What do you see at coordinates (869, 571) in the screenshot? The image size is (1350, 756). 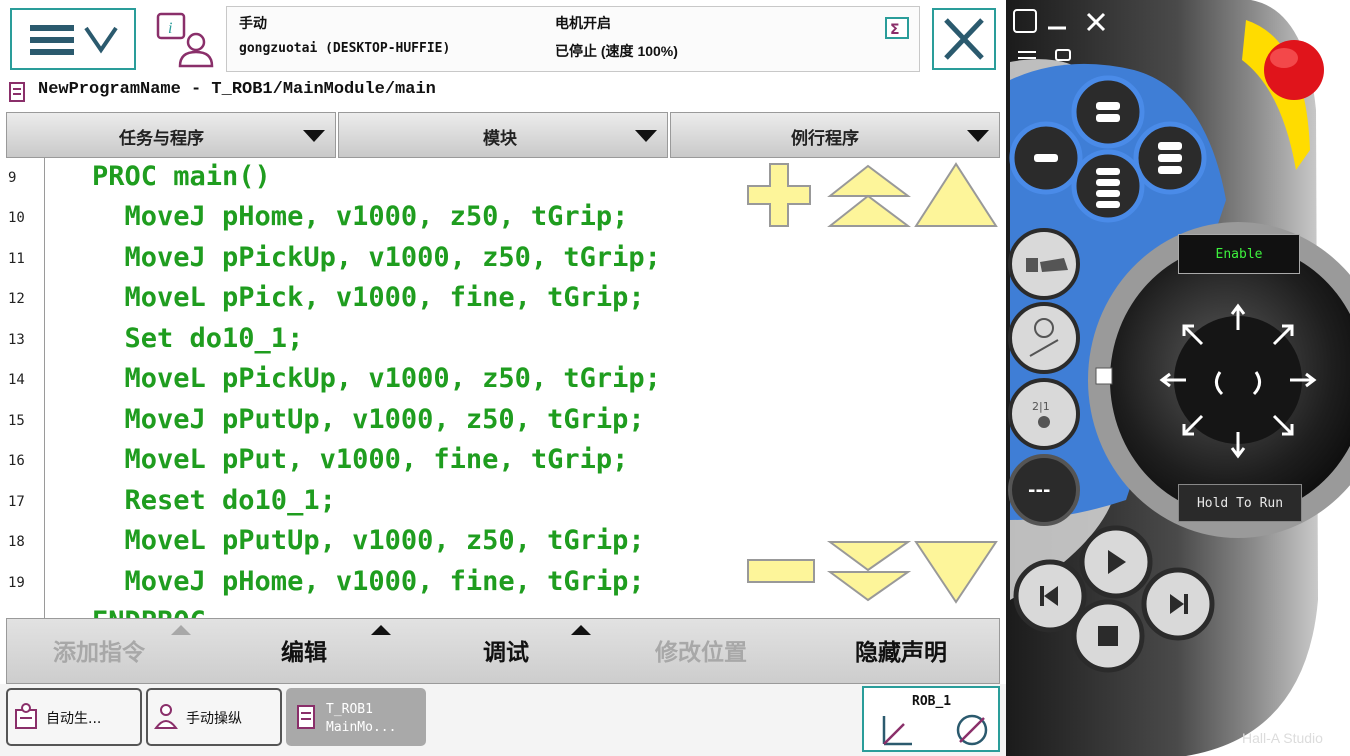 I see `scroll-page-down-icon` at bounding box center [869, 571].